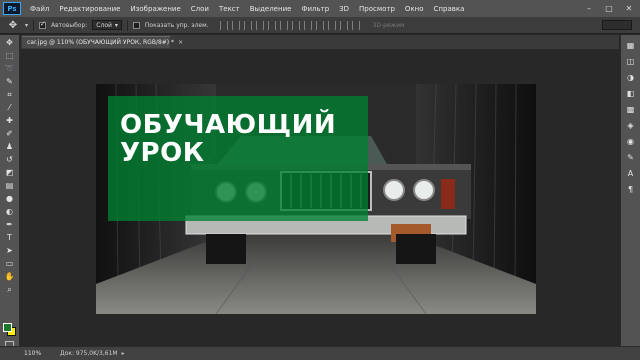  What do you see at coordinates (629, 8) in the screenshot?
I see `close-icon: ✕` at bounding box center [629, 8].